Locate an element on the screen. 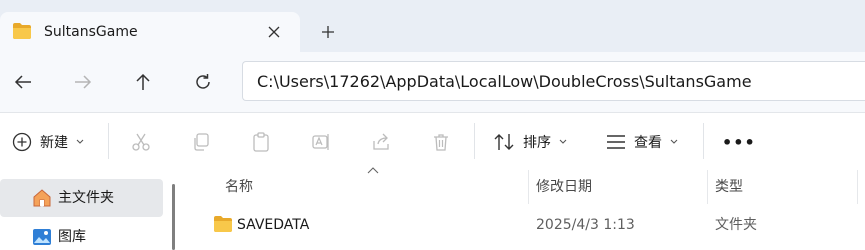  sidebar-item-label: 图库 is located at coordinates (72, 237).